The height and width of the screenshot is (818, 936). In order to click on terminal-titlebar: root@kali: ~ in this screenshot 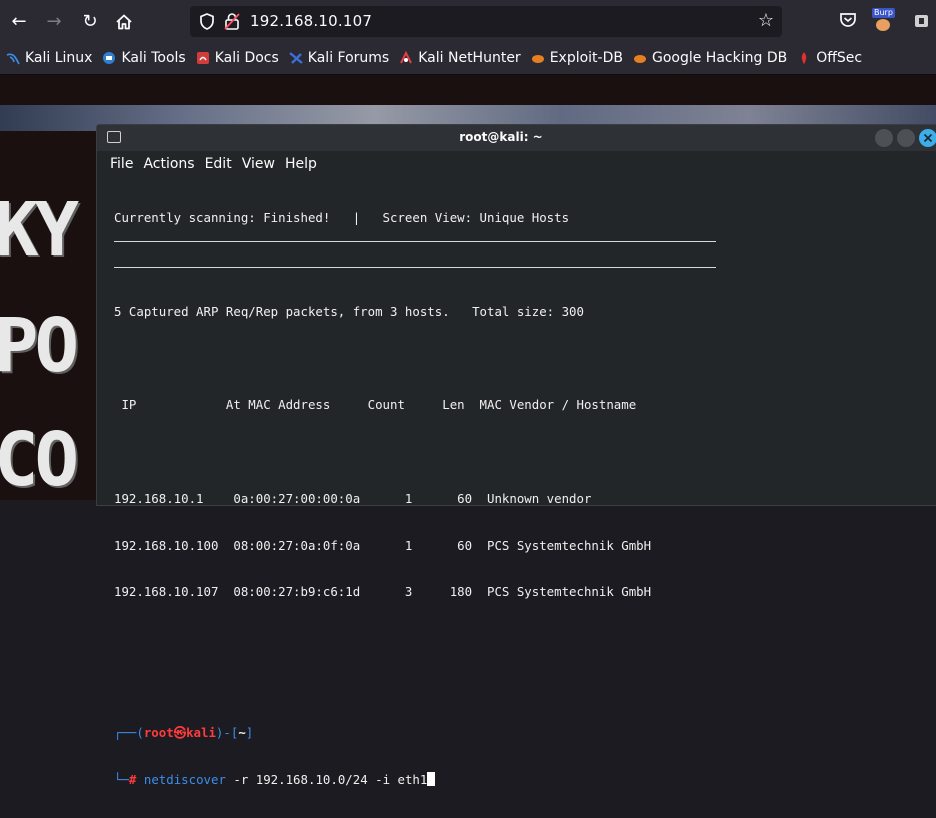, I will do `click(516, 138)`.